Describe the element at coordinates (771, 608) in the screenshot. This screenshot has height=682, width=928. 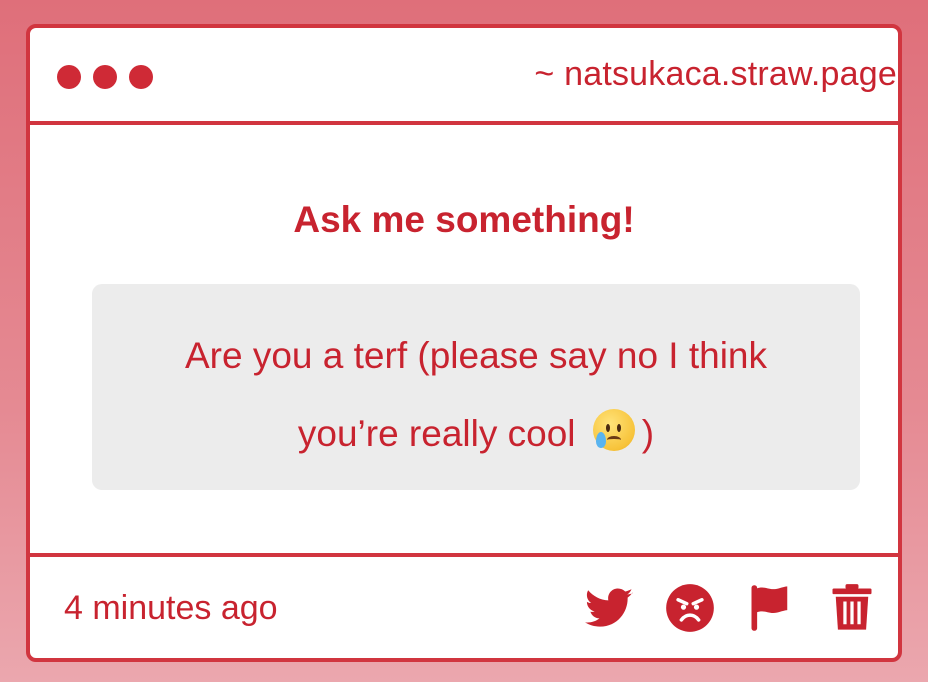
I see `flag-icon` at that location.